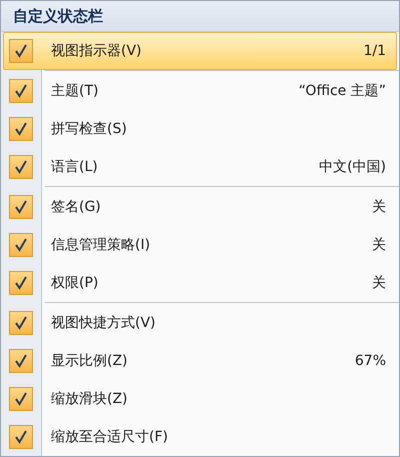 The width and height of the screenshot is (400, 457). I want to click on menu-item: 显示比例(Z) 67%, so click(200, 361).